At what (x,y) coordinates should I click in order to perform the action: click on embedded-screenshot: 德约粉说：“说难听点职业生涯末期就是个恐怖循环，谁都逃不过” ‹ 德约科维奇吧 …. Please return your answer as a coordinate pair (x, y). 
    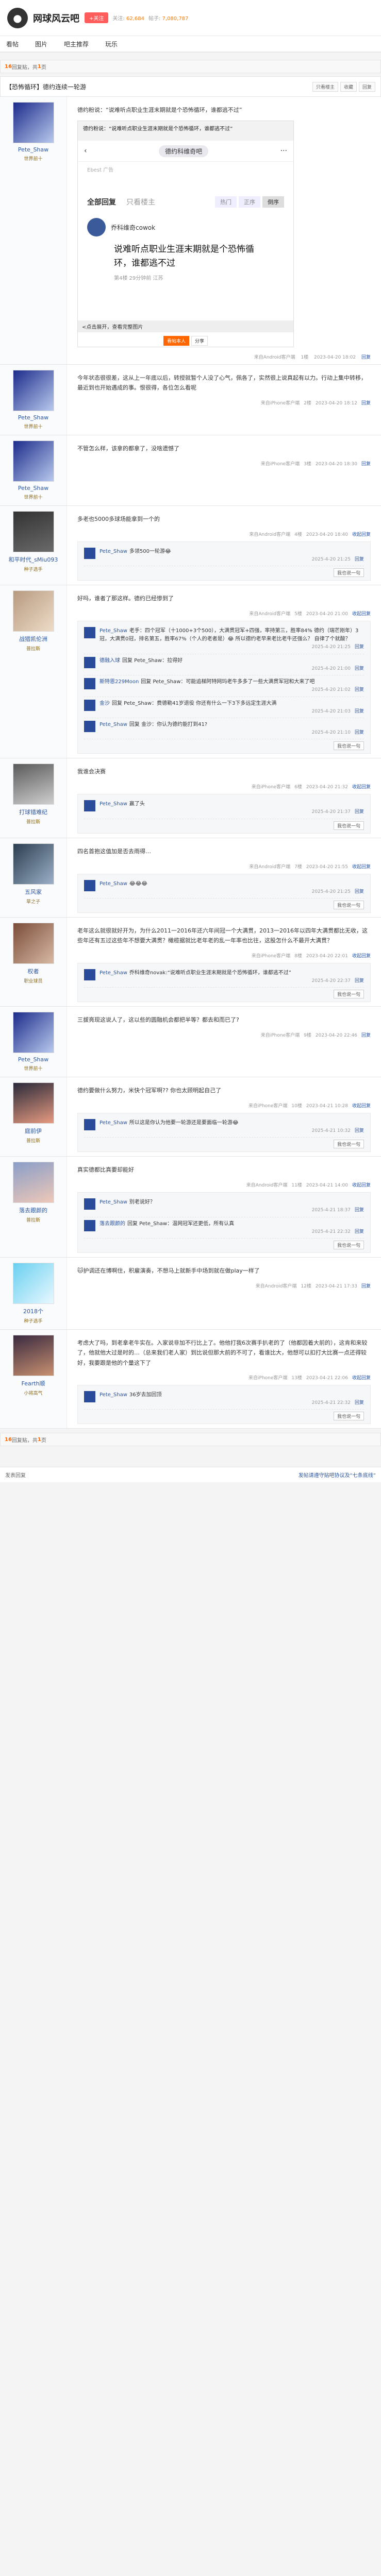
    Looking at the image, I should click on (185, 234).